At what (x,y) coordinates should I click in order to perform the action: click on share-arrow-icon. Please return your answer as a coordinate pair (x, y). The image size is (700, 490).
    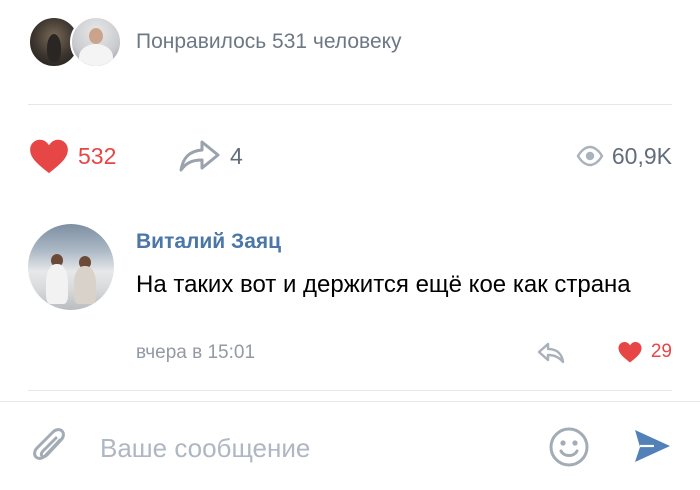
    Looking at the image, I should click on (199, 156).